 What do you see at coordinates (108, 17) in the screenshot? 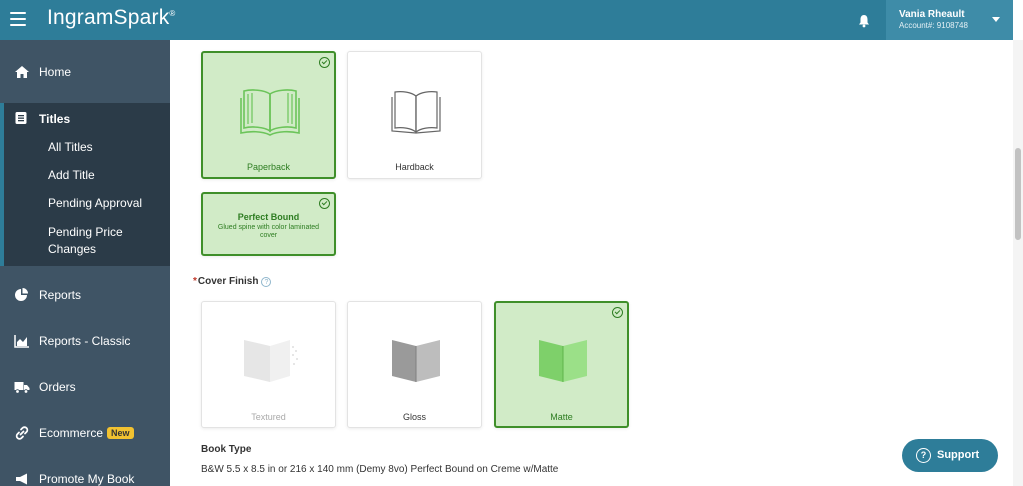
I see `logo-text: IngramSpark` at bounding box center [108, 17].